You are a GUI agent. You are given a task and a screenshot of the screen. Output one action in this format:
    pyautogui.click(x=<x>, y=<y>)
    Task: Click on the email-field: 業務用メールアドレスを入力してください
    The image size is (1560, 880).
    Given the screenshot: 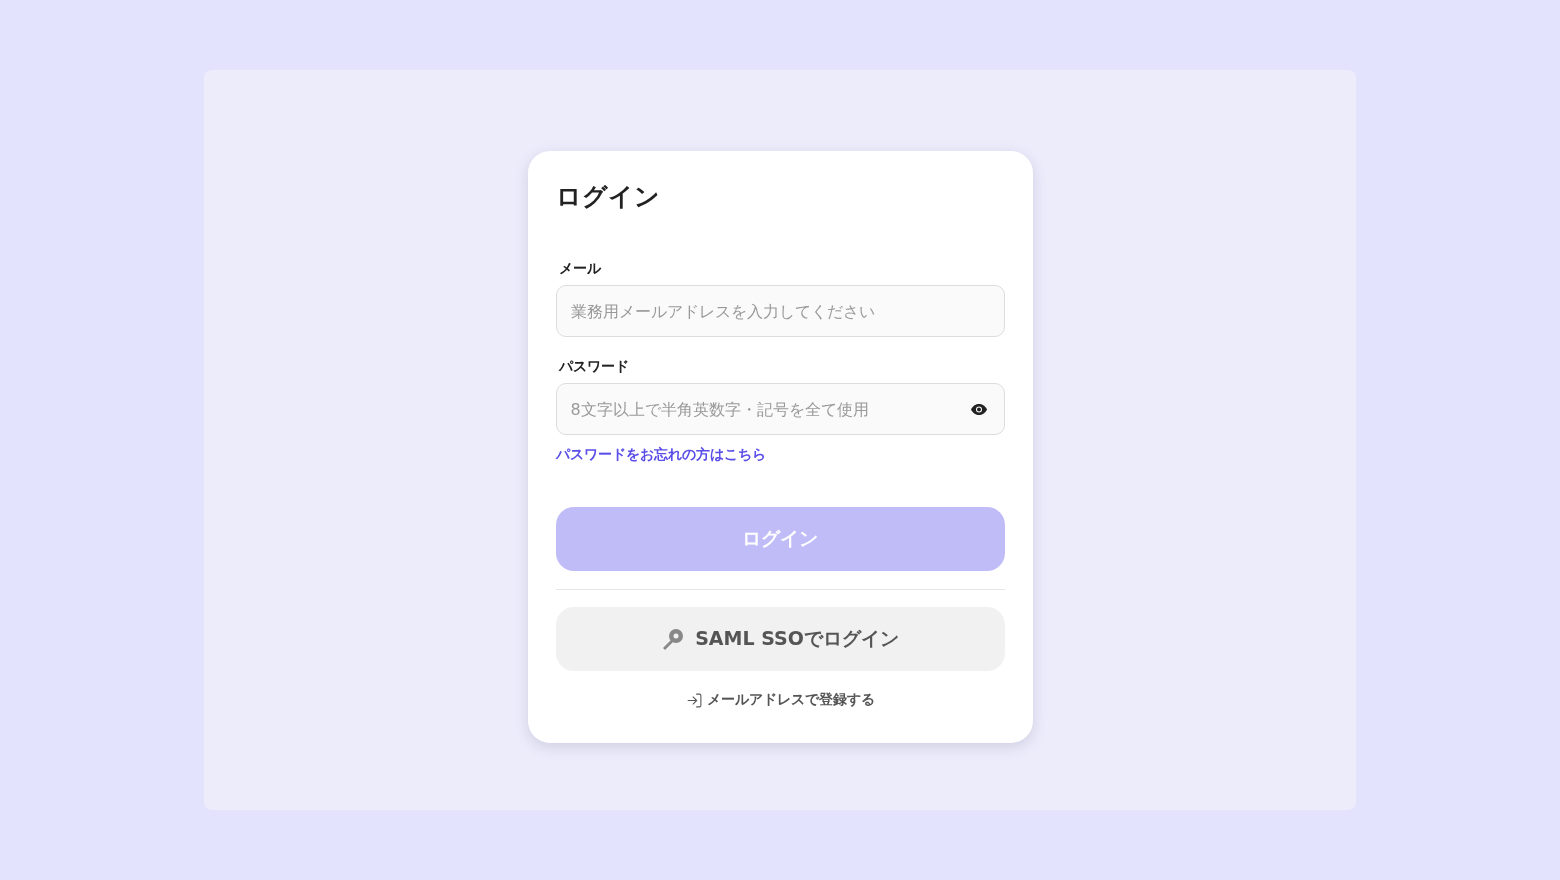 What is the action you would take?
    pyautogui.click(x=780, y=311)
    